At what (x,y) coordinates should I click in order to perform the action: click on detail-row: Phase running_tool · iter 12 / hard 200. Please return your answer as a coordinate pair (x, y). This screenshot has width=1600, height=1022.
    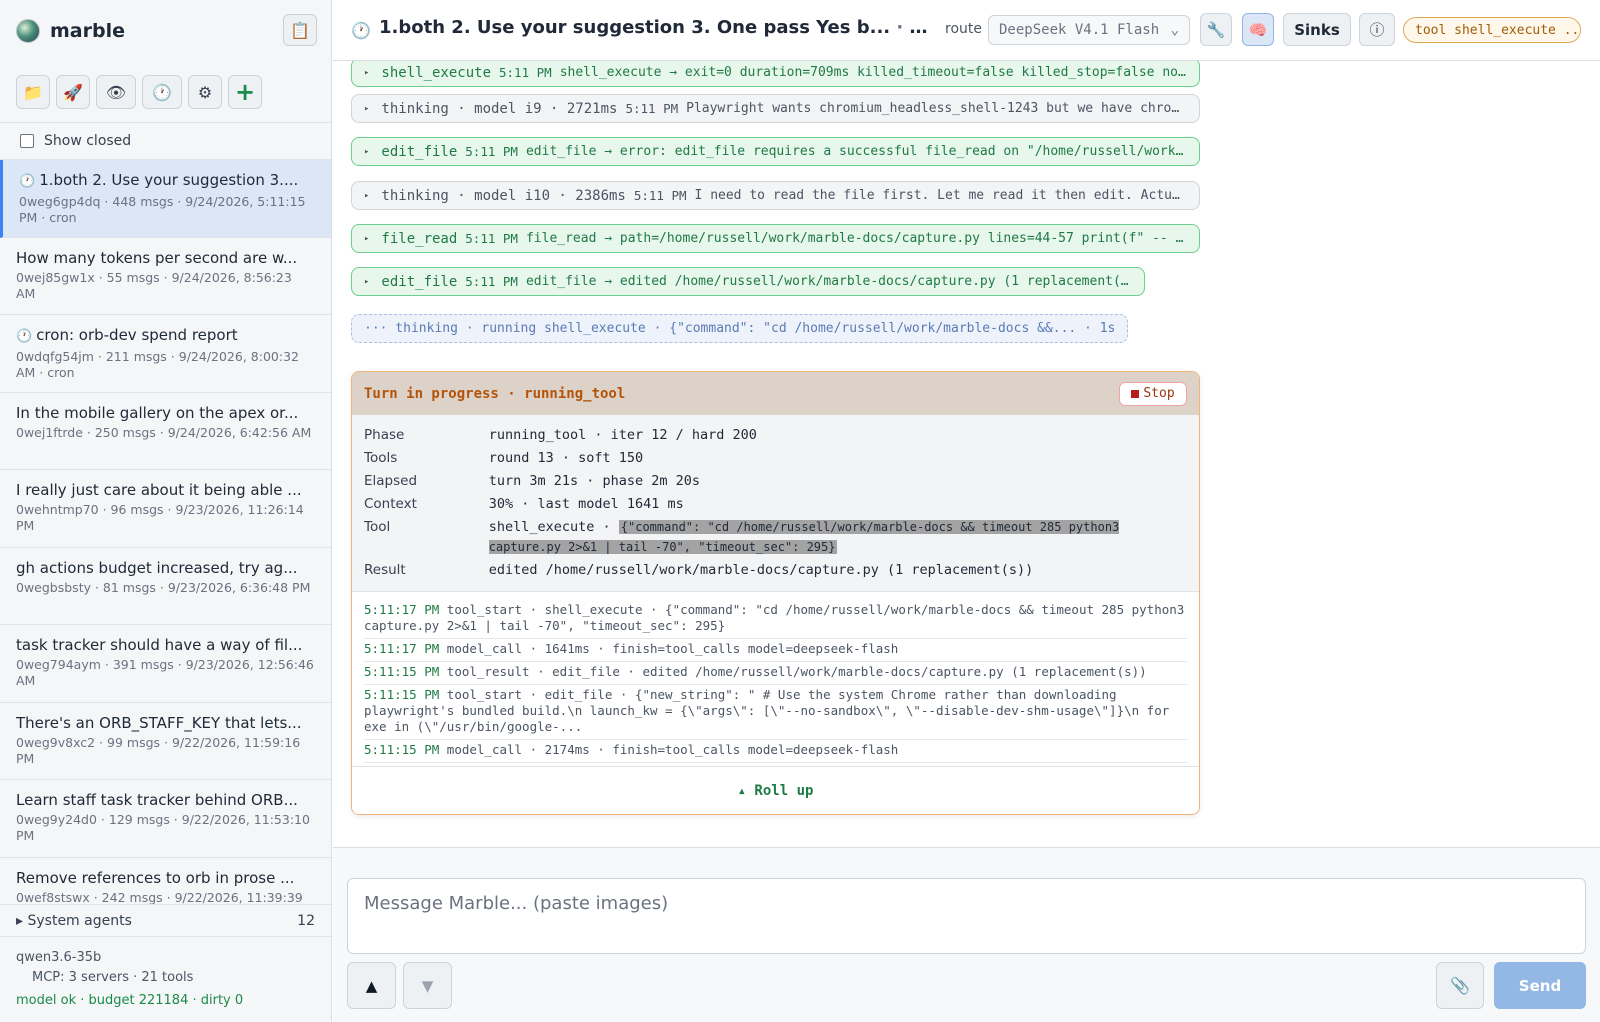
    Looking at the image, I should click on (775, 435).